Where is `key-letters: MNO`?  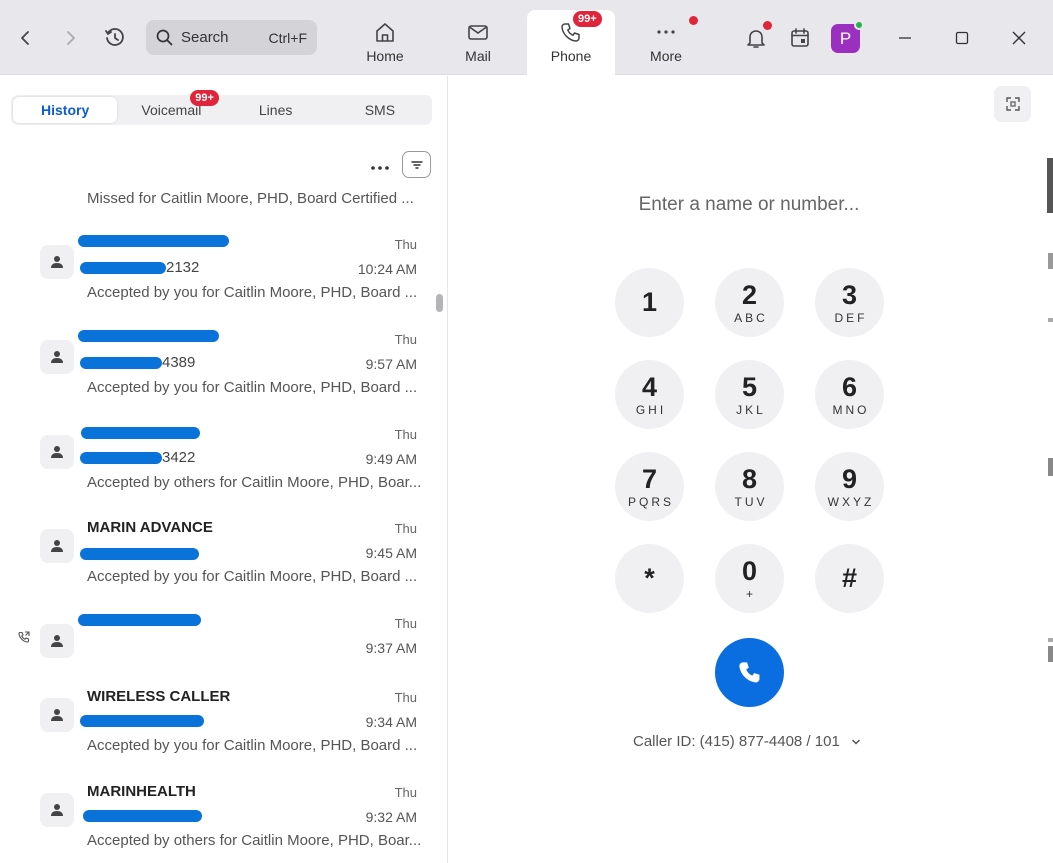 key-letters: MNO is located at coordinates (851, 409).